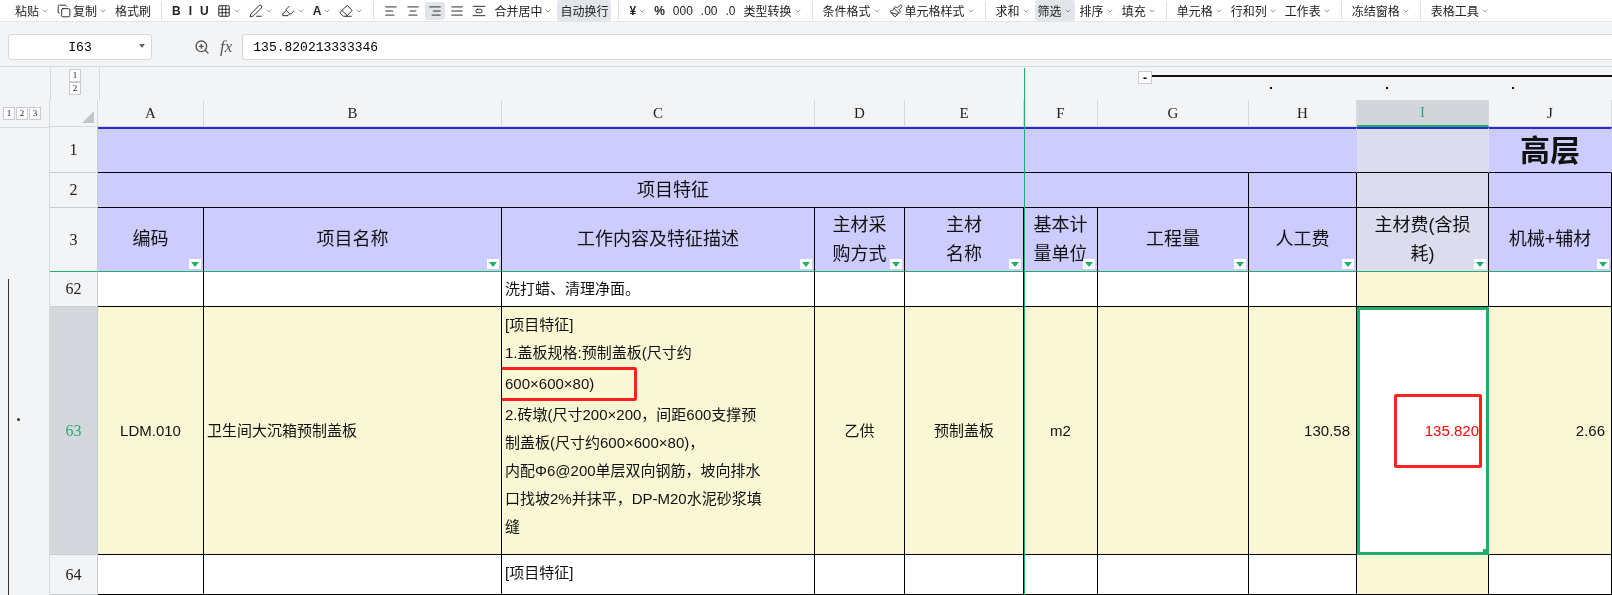 Image resolution: width=1612 pixels, height=595 pixels. I want to click on toolbar-button: ¥, so click(638, 10).